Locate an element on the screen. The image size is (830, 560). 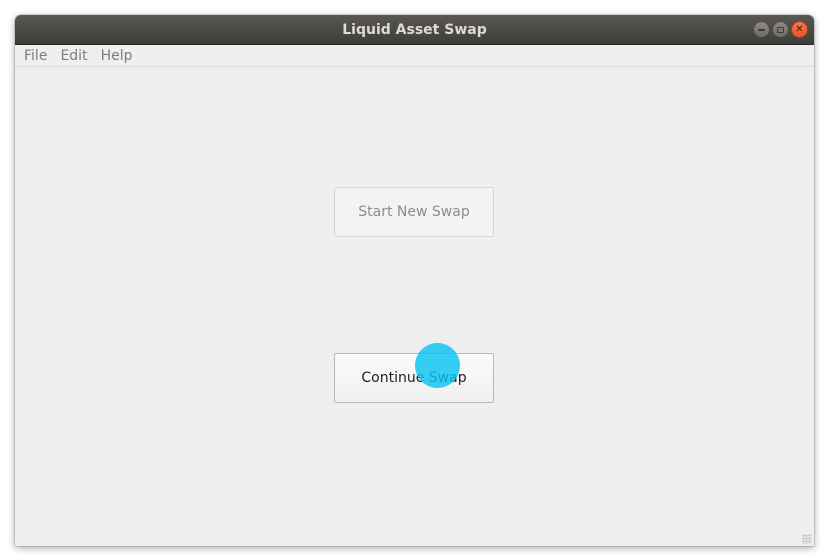
window-title: Liquid Asset Swap is located at coordinates (414, 30).